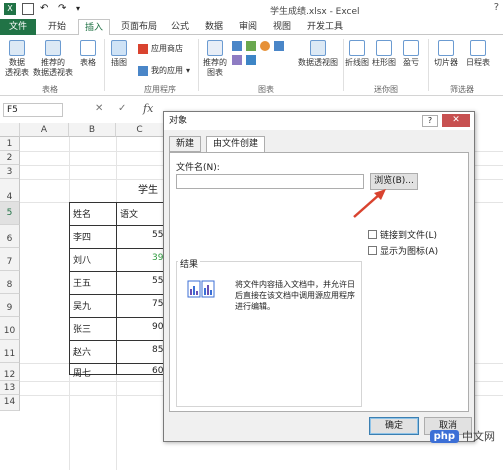  I want to click on student-name-cell: 刘八, so click(82, 259).